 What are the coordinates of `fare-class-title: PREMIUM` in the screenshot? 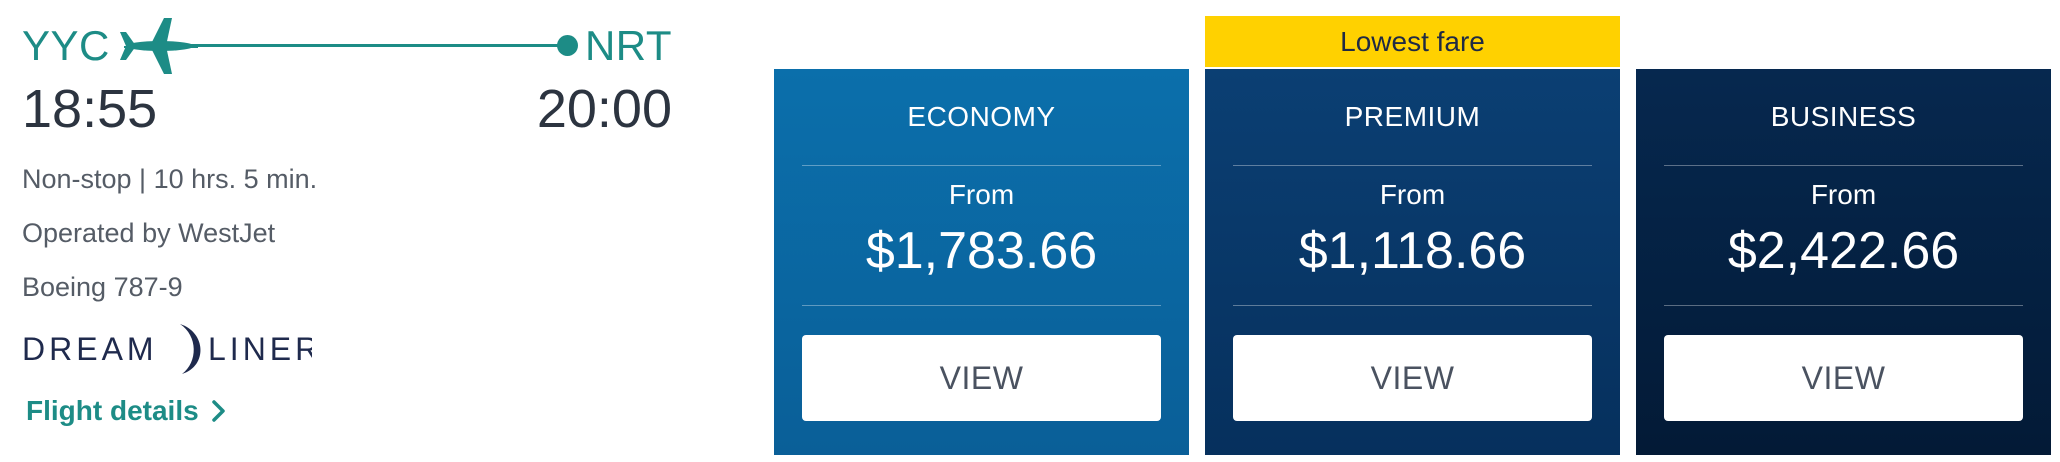 It's located at (1412, 116).